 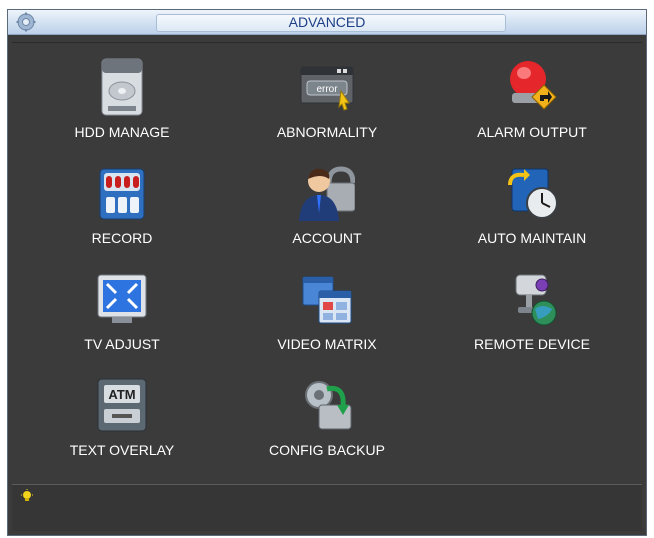 I want to click on menu-label: TV ADJUST, so click(x=122, y=344).